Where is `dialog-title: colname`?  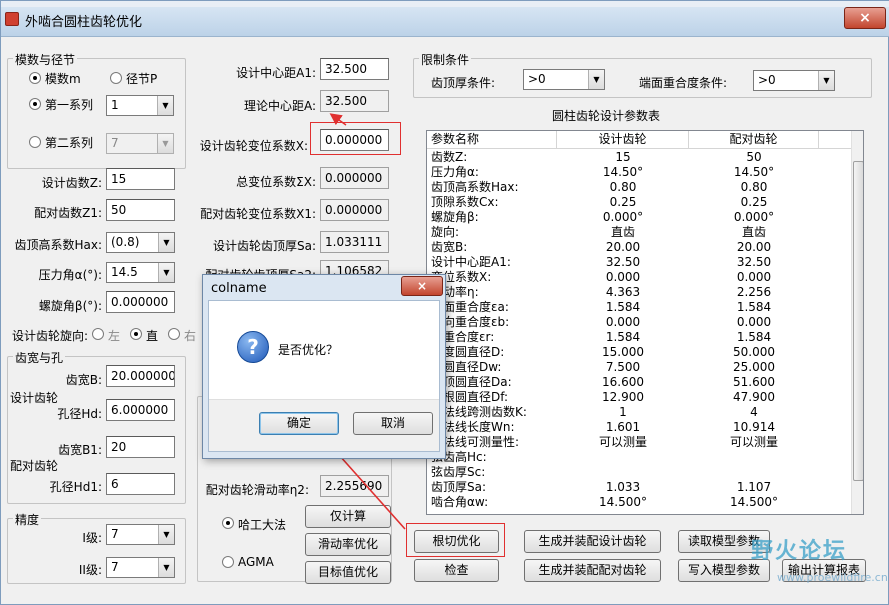
dialog-title: colname is located at coordinates (239, 288).